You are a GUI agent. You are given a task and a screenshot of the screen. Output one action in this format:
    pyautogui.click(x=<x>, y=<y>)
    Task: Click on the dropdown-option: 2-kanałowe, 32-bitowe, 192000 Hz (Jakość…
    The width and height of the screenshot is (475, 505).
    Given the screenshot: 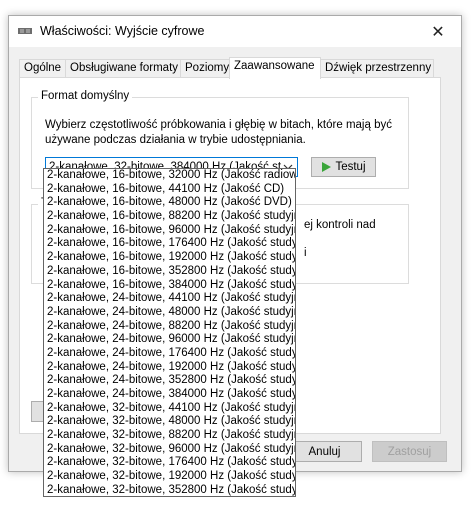 What is the action you would take?
    pyautogui.click(x=169, y=477)
    